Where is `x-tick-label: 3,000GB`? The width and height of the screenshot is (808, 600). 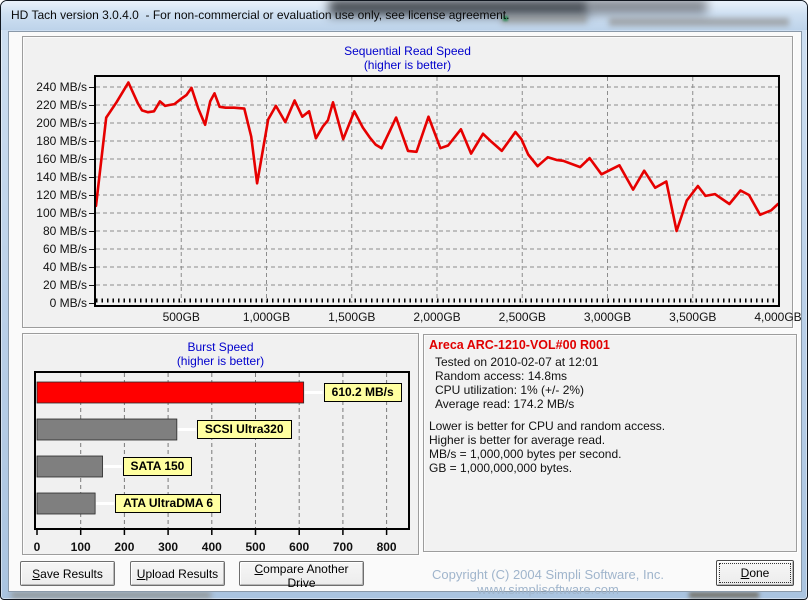 x-tick-label: 3,000GB is located at coordinates (607, 317).